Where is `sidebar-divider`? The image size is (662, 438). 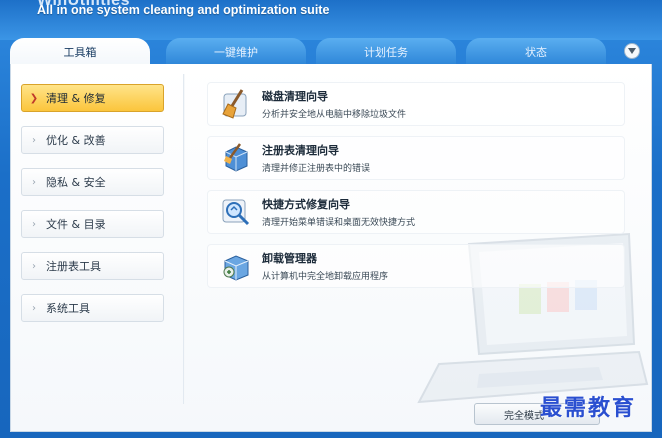
sidebar-divider is located at coordinates (184, 239).